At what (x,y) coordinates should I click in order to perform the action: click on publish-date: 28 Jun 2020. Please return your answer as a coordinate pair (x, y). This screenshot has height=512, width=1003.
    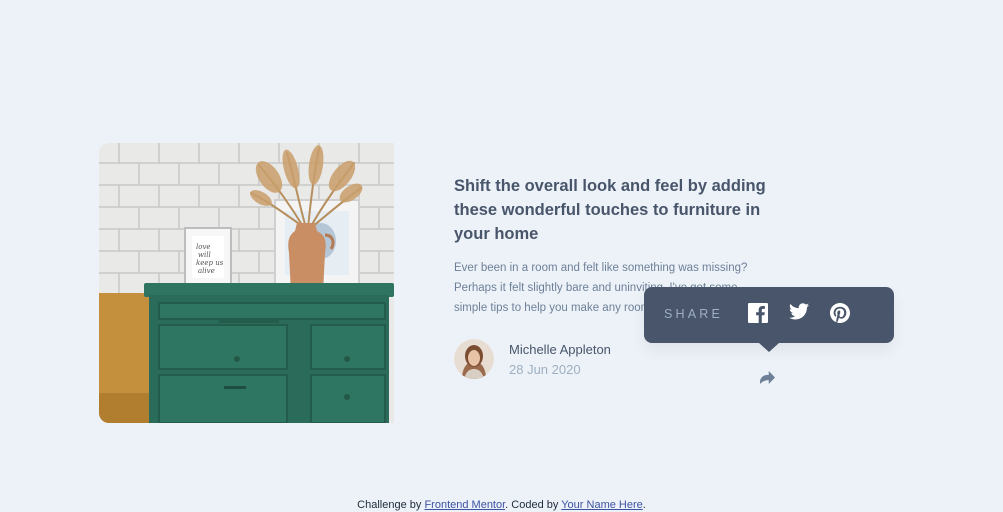
    Looking at the image, I should click on (545, 369).